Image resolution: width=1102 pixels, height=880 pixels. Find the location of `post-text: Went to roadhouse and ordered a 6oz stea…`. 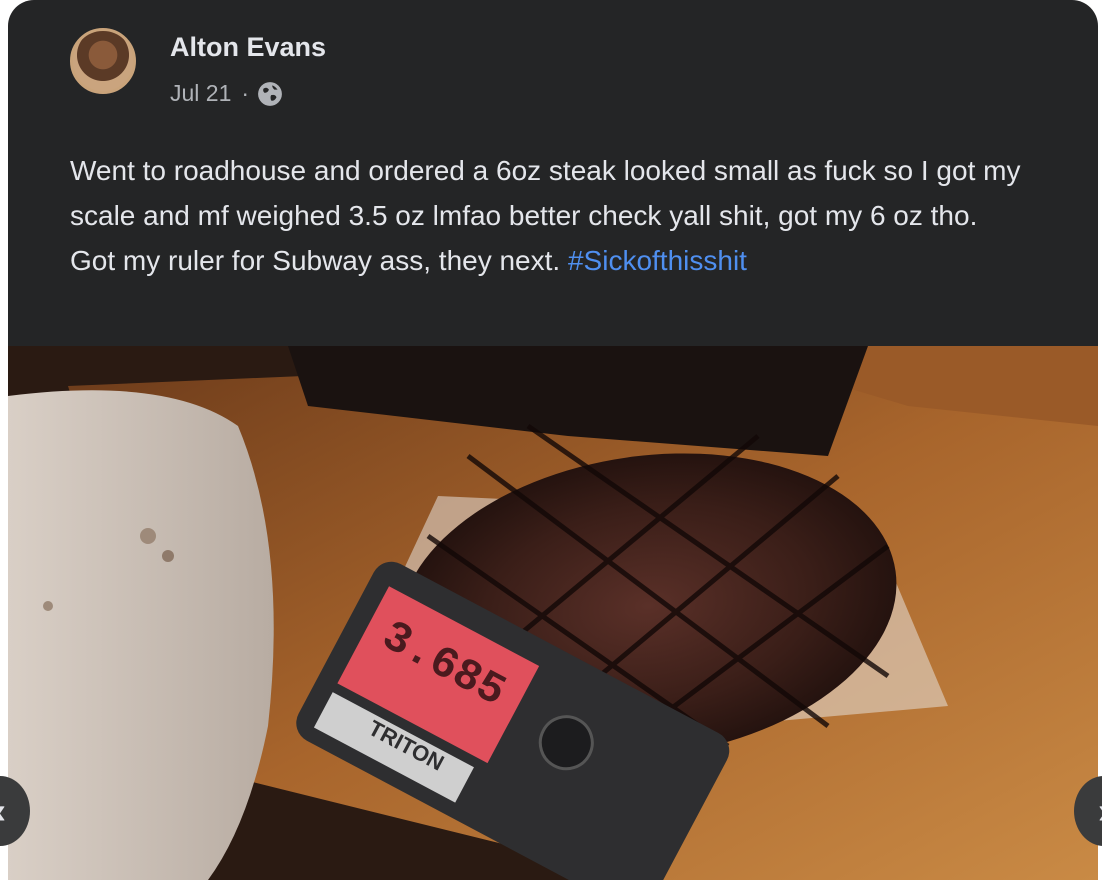

post-text: Went to roadhouse and ordered a 6oz stea… is located at coordinates (545, 215).